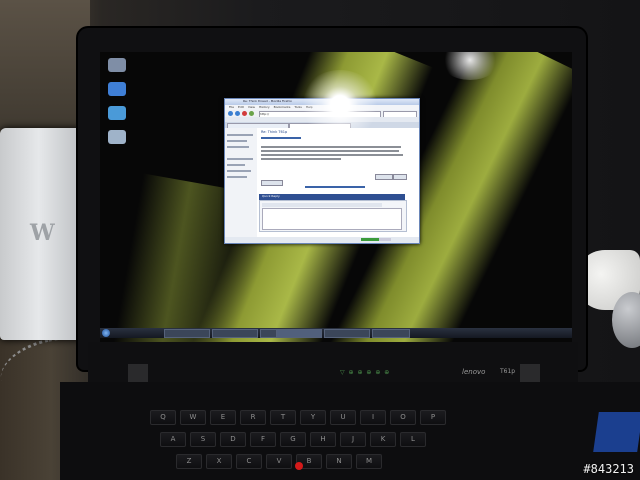  What do you see at coordinates (530, 333) in the screenshot?
I see `system-tray` at bounding box center [530, 333].